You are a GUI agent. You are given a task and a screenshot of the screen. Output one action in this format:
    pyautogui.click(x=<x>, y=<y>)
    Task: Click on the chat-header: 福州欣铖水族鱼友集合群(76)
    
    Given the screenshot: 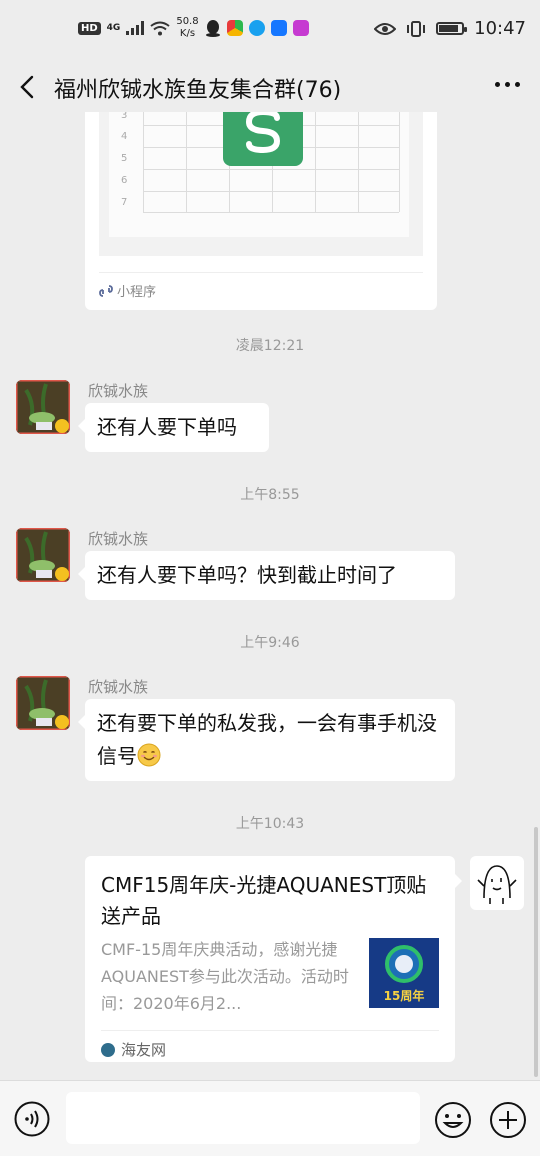 What is the action you would take?
    pyautogui.click(x=270, y=87)
    